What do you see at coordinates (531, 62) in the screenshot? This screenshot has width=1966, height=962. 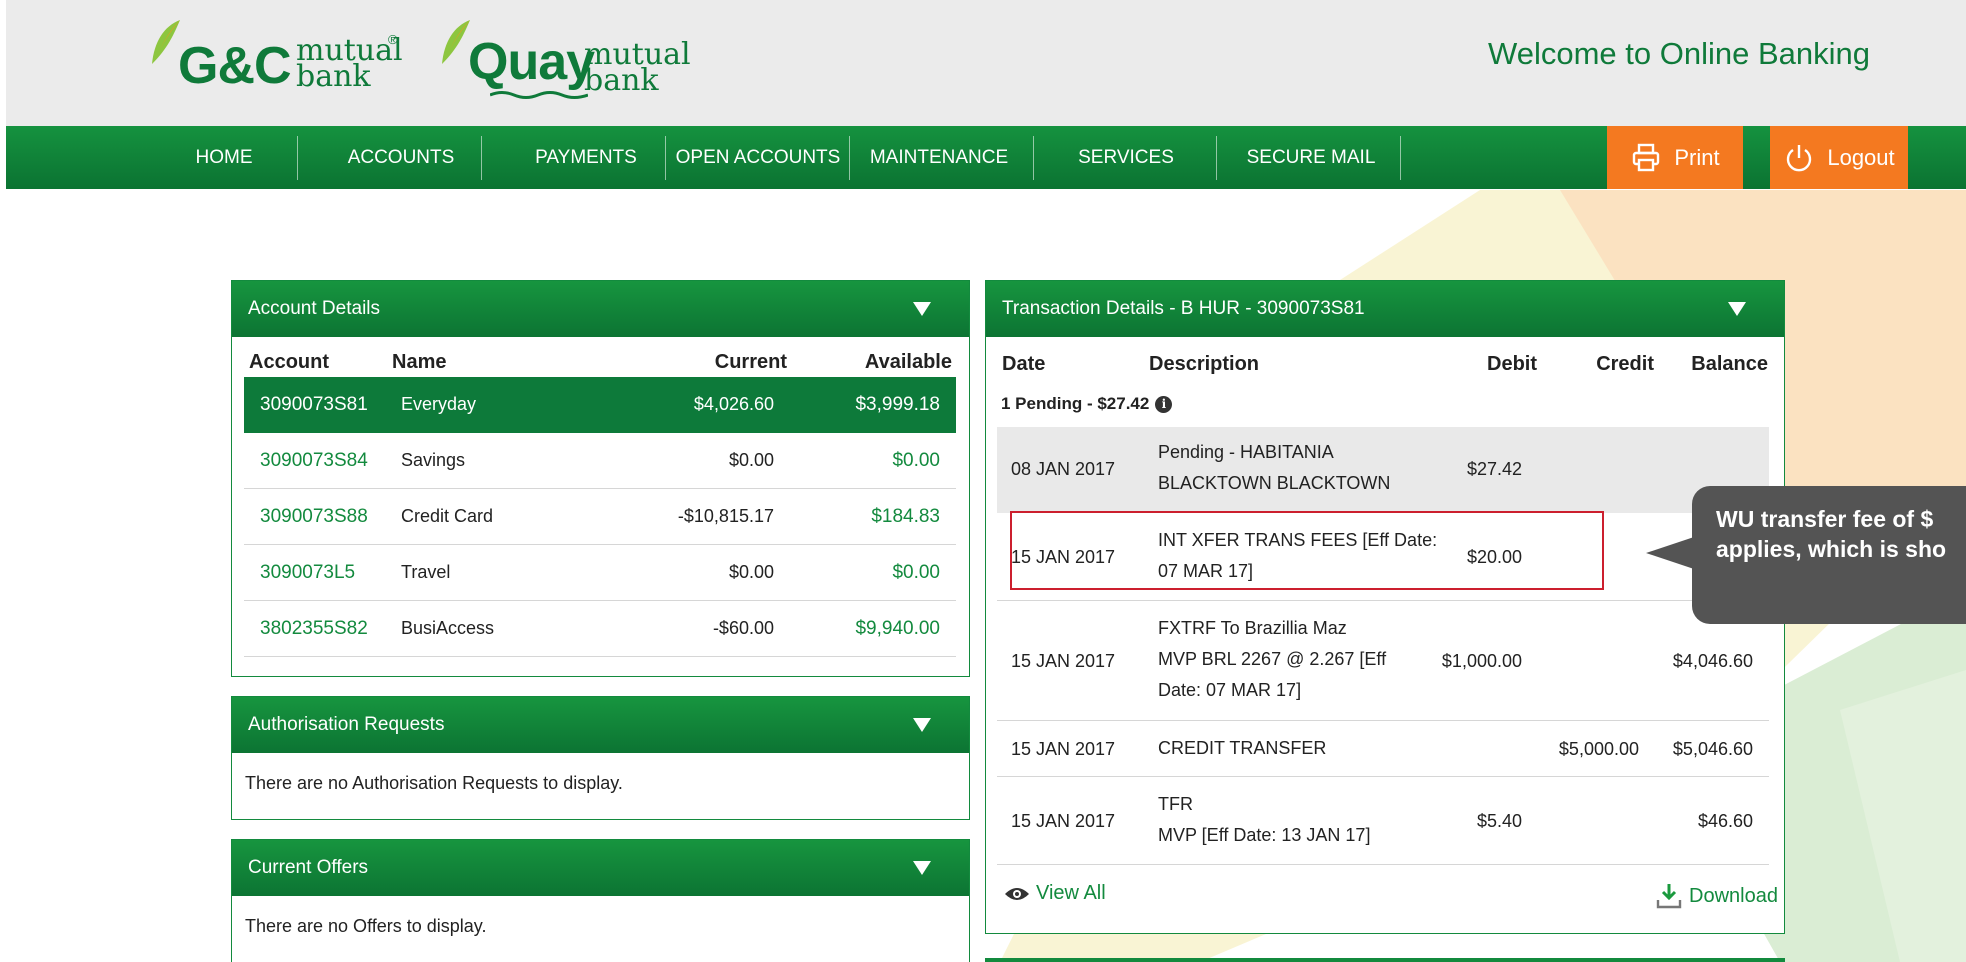 I see `quay-brand-text: Quay` at bounding box center [531, 62].